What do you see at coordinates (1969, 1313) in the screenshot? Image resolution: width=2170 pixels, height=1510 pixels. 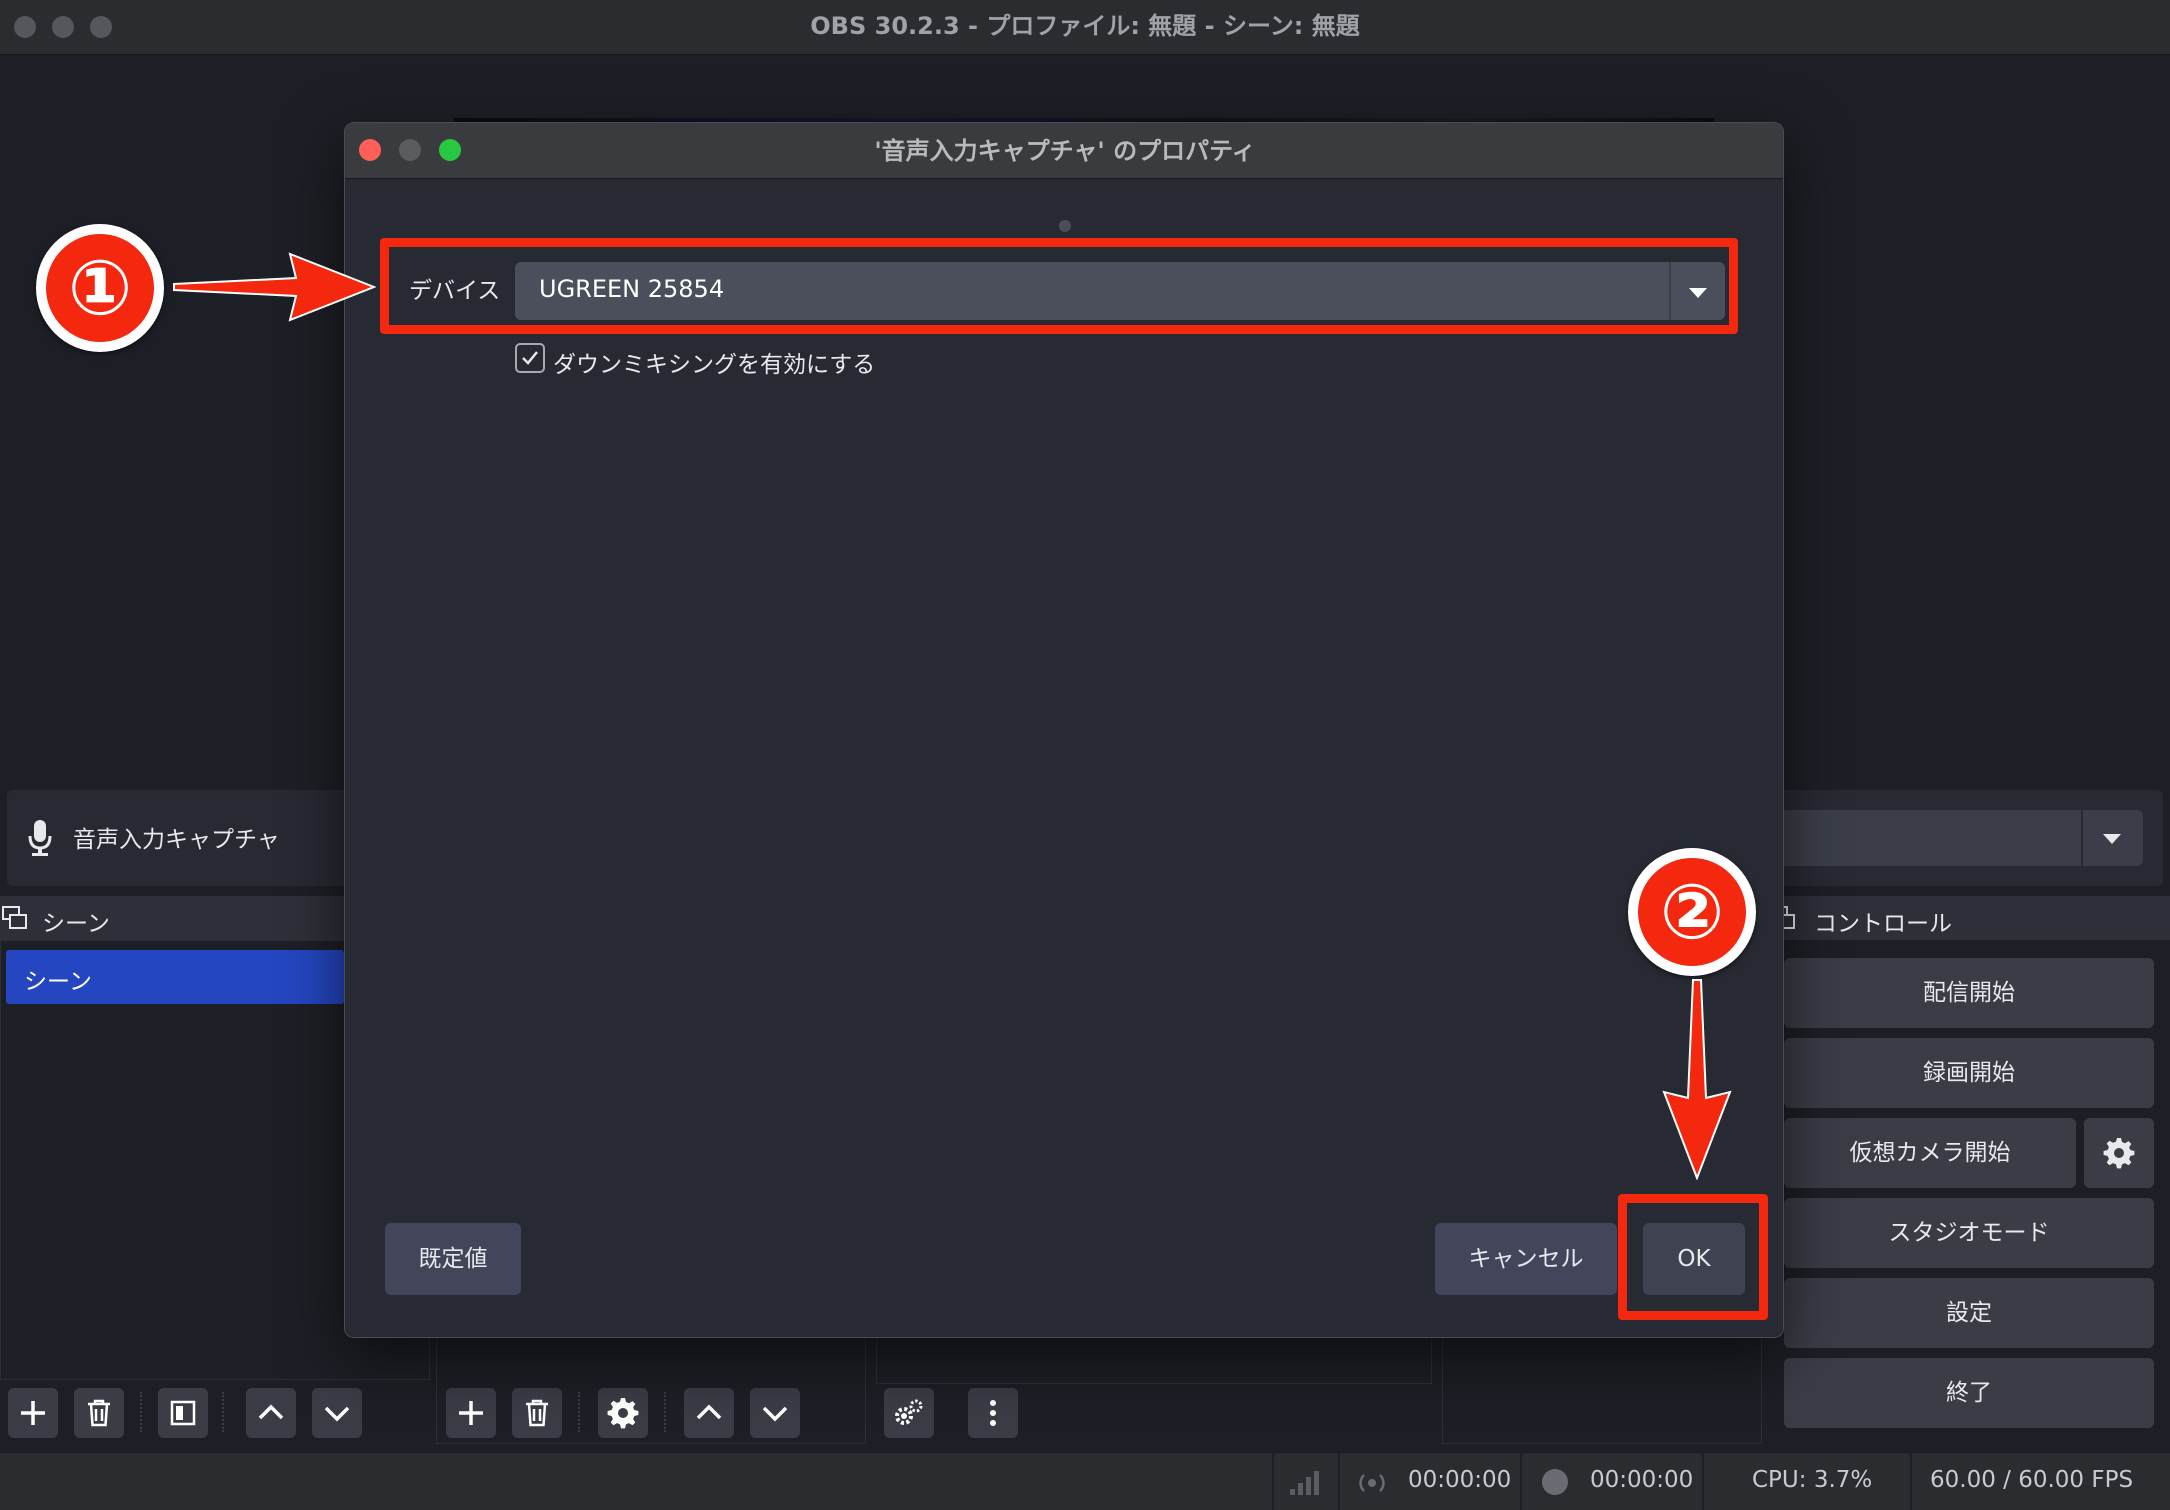 I see `settings-button: 設定` at bounding box center [1969, 1313].